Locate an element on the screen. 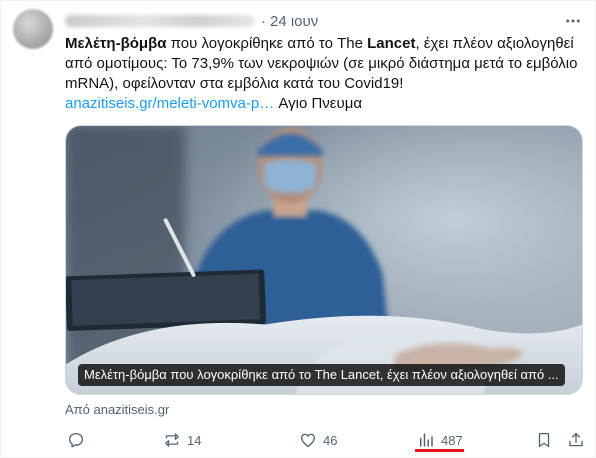 This screenshot has height=458, width=596. blurred-author-name is located at coordinates (160, 21).